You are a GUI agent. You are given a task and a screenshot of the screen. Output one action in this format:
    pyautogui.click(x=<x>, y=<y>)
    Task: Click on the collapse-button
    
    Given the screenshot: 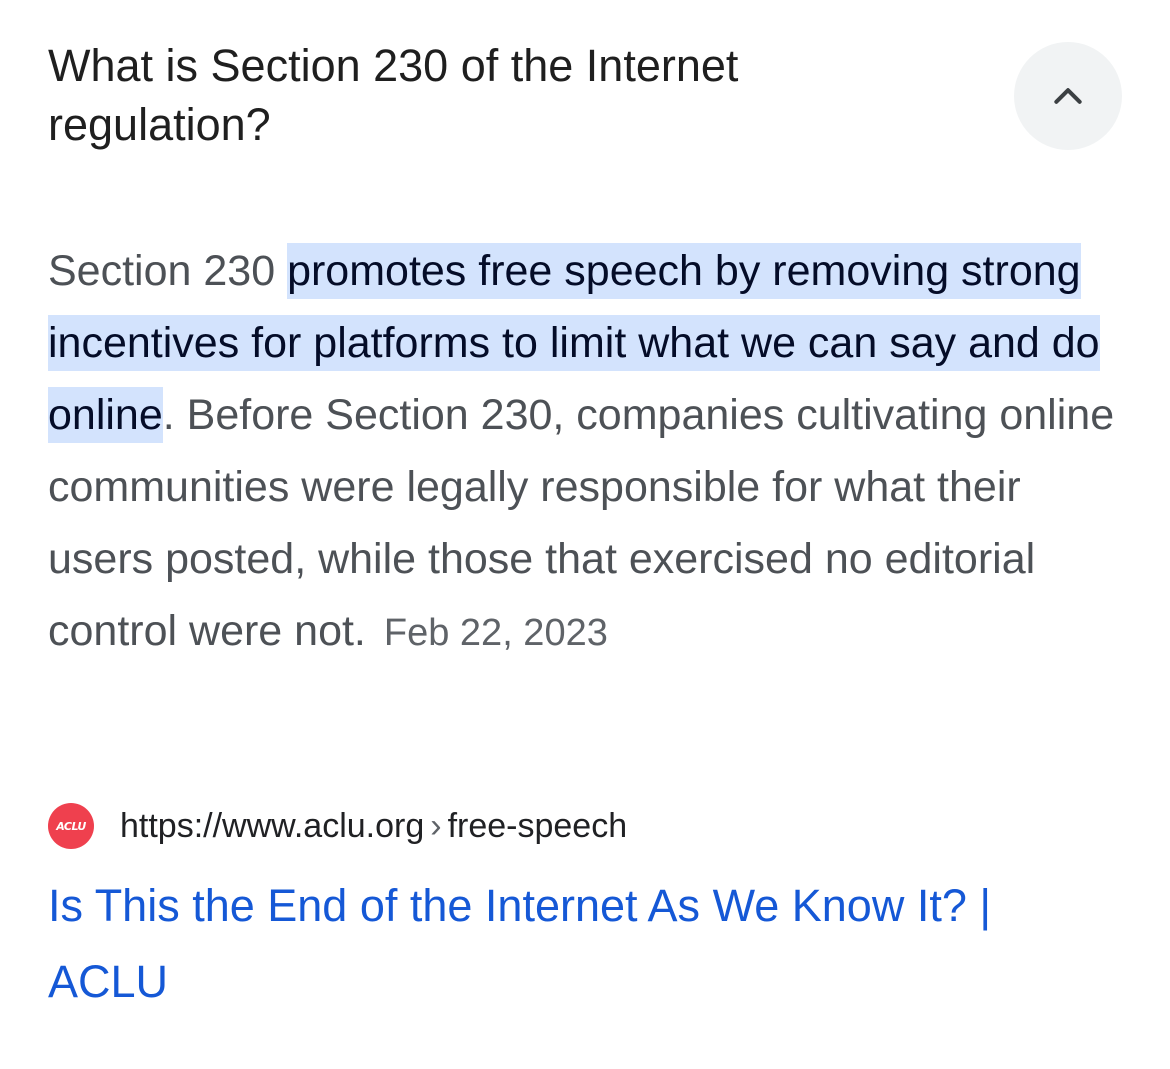 What is the action you would take?
    pyautogui.click(x=1068, y=96)
    